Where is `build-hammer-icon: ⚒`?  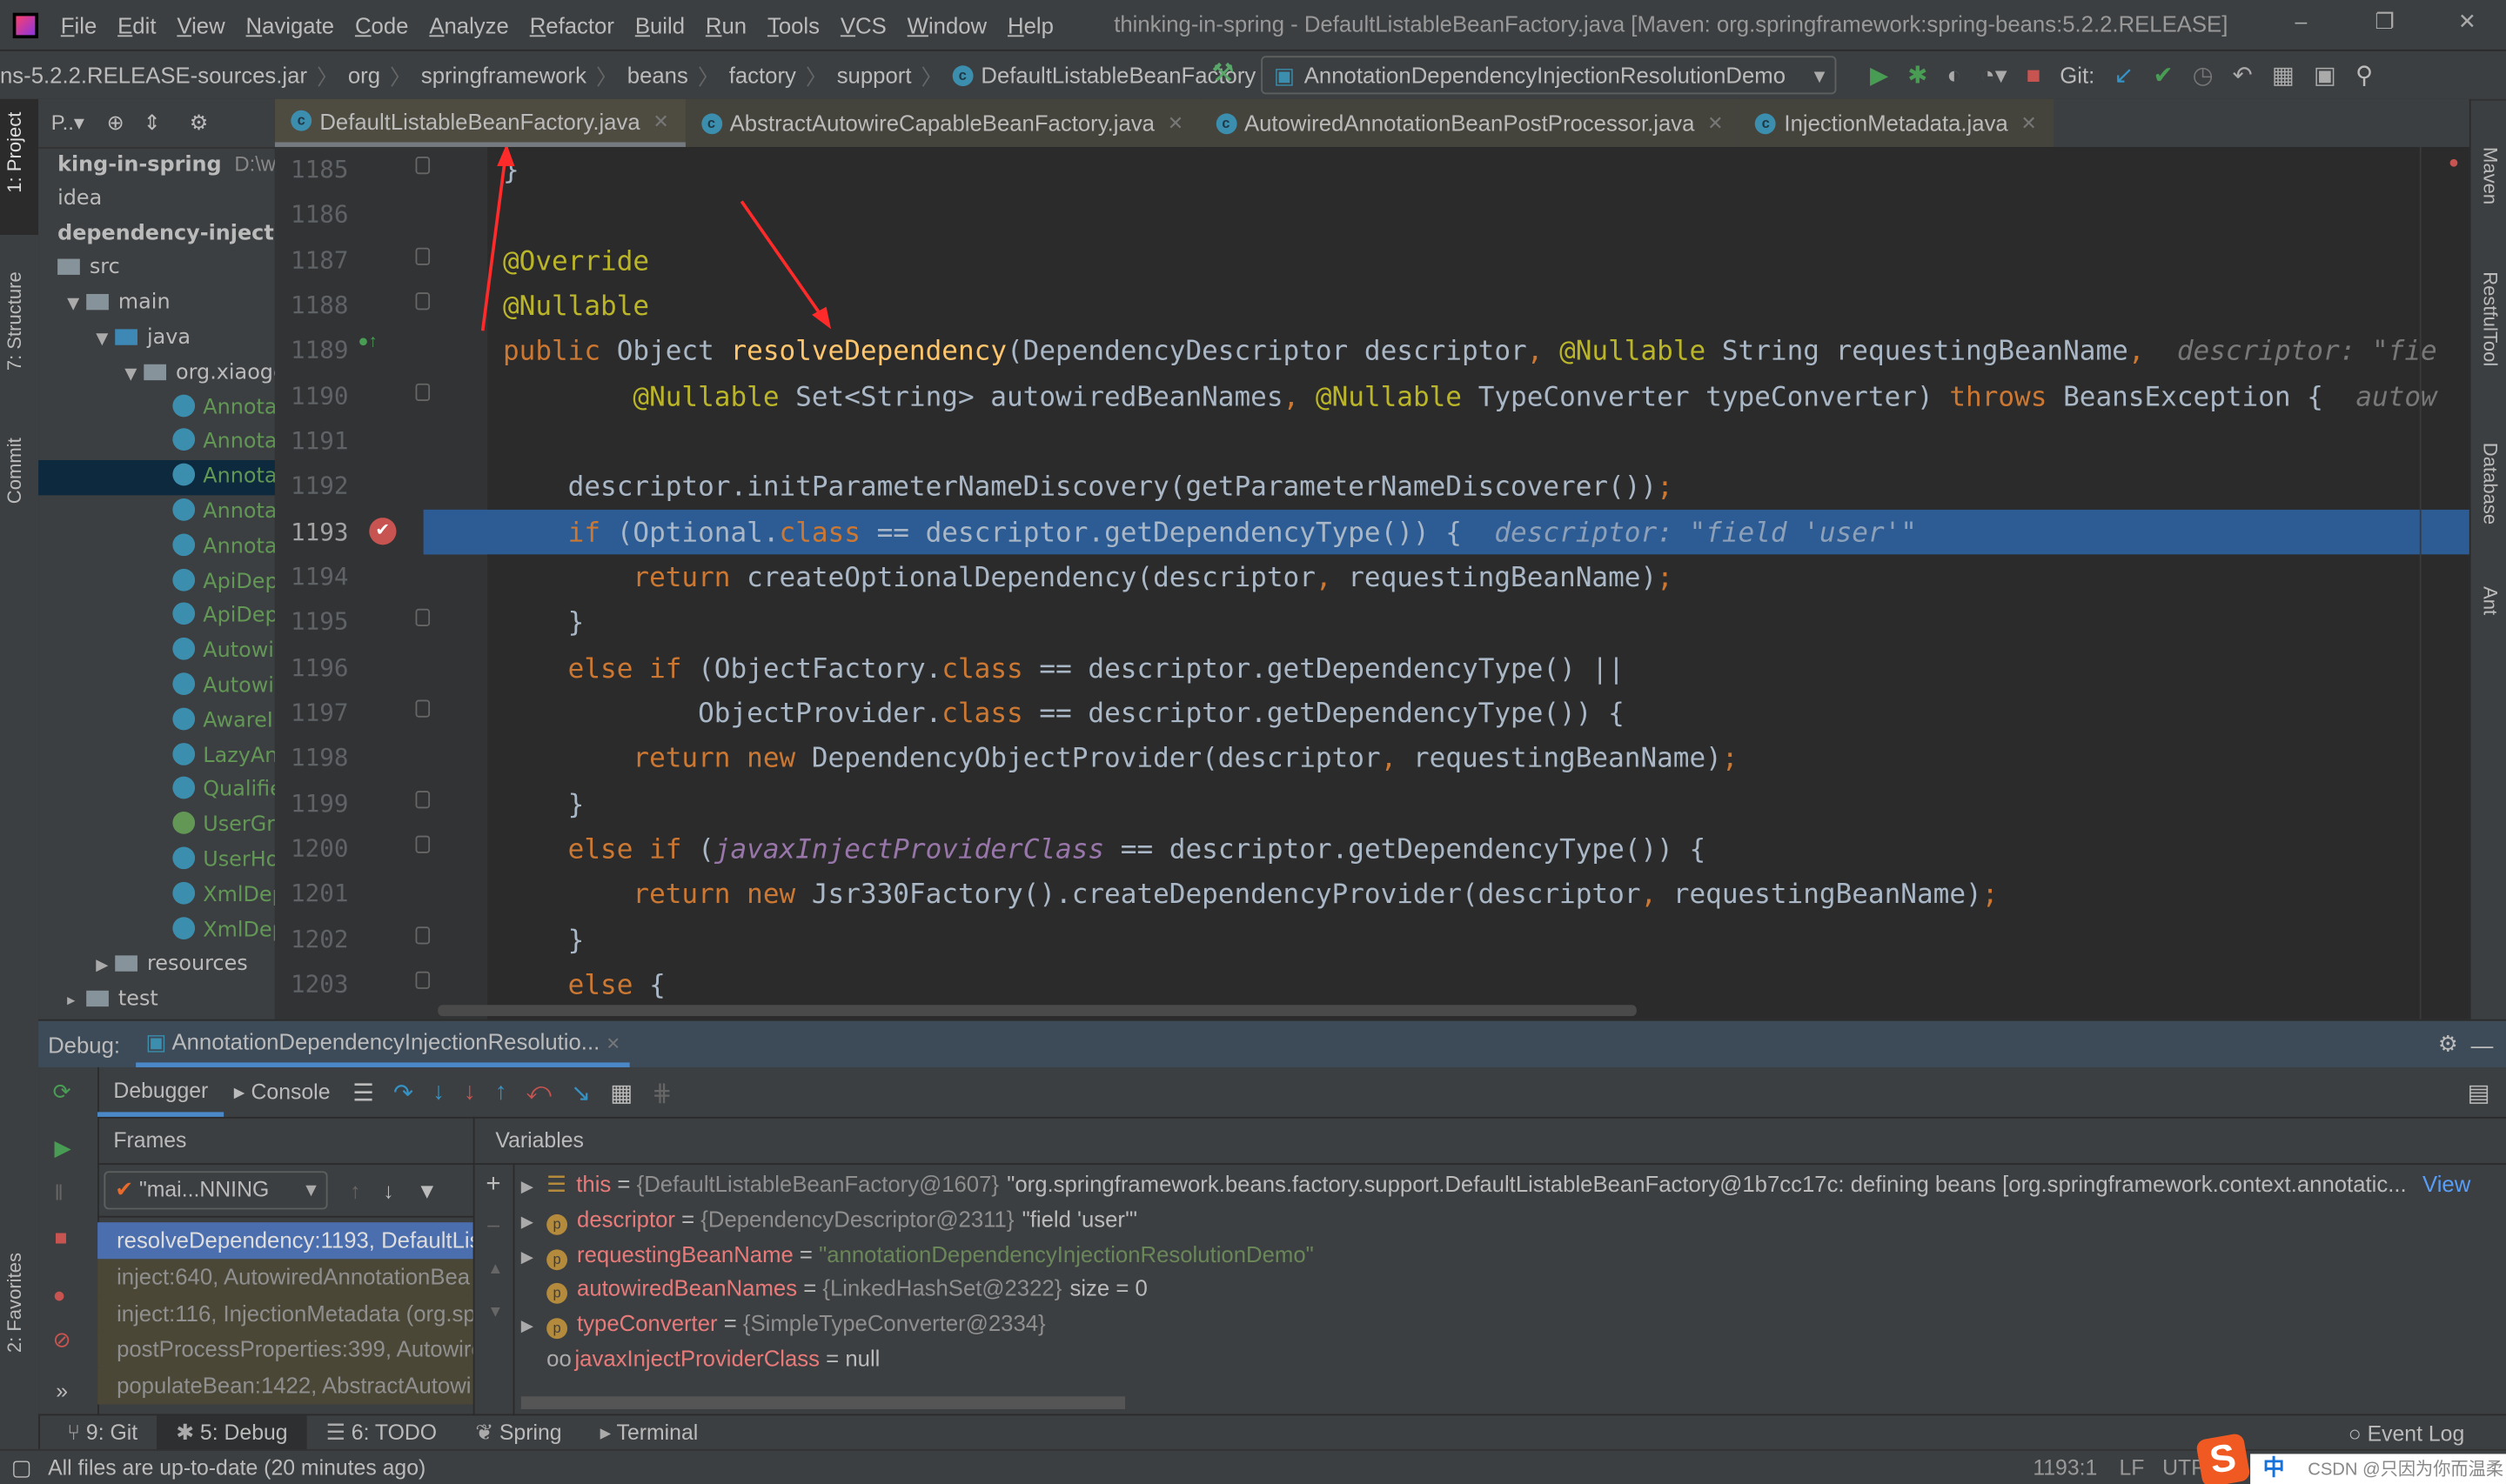
build-hammer-icon: ⚒ is located at coordinates (1222, 73).